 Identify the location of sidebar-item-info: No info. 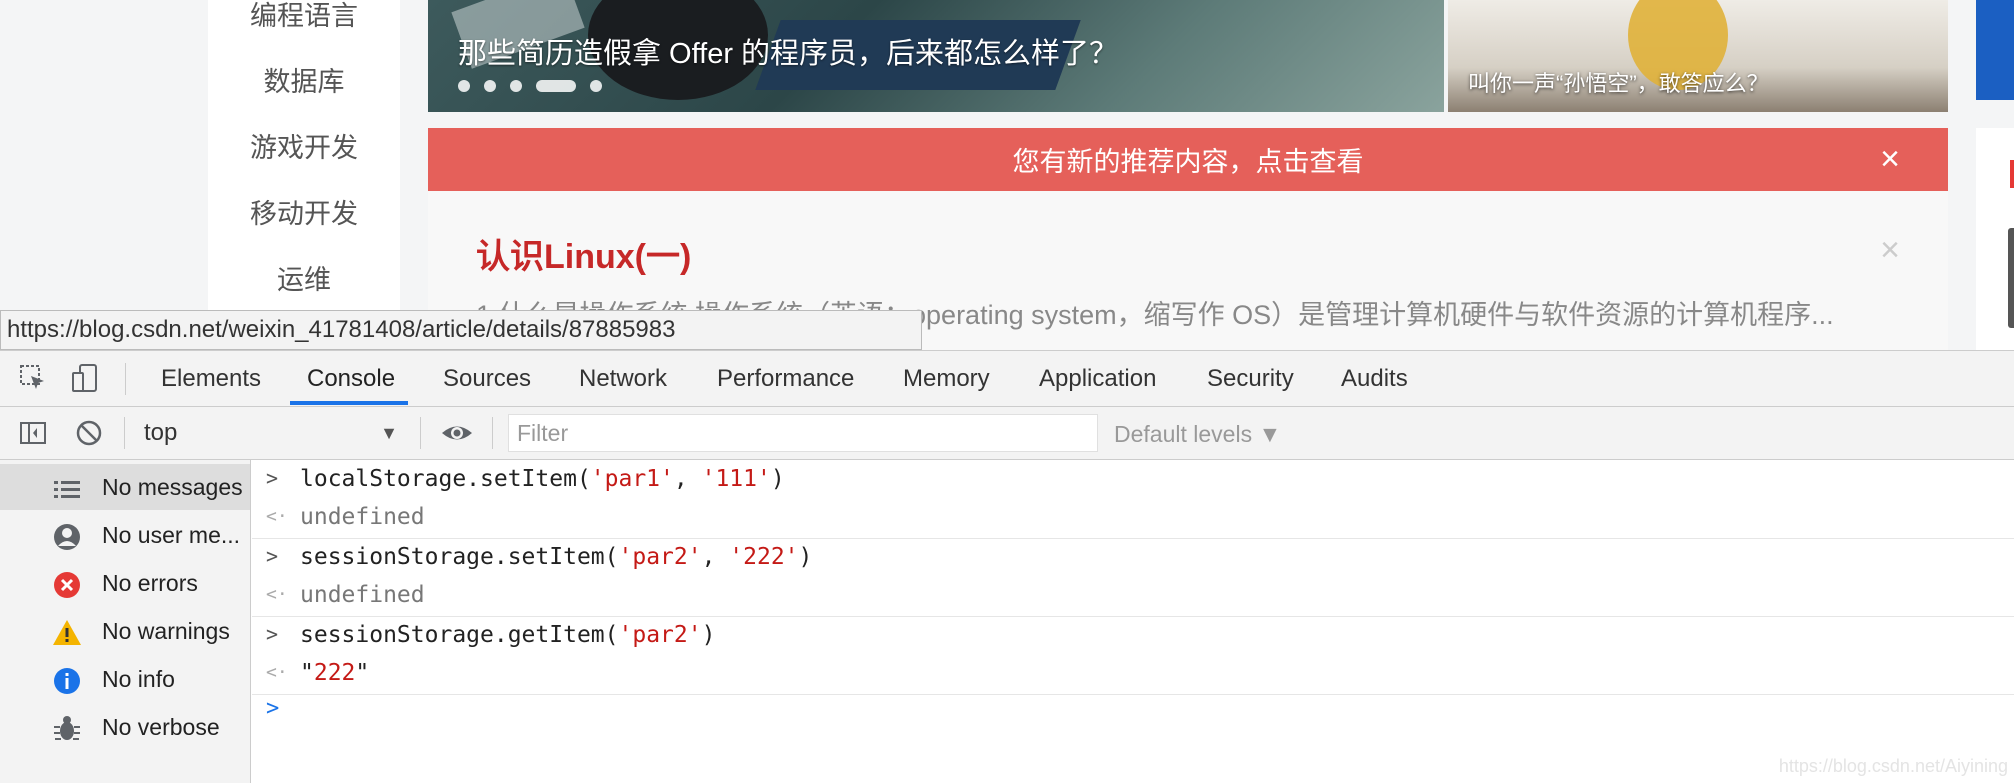
(125, 679).